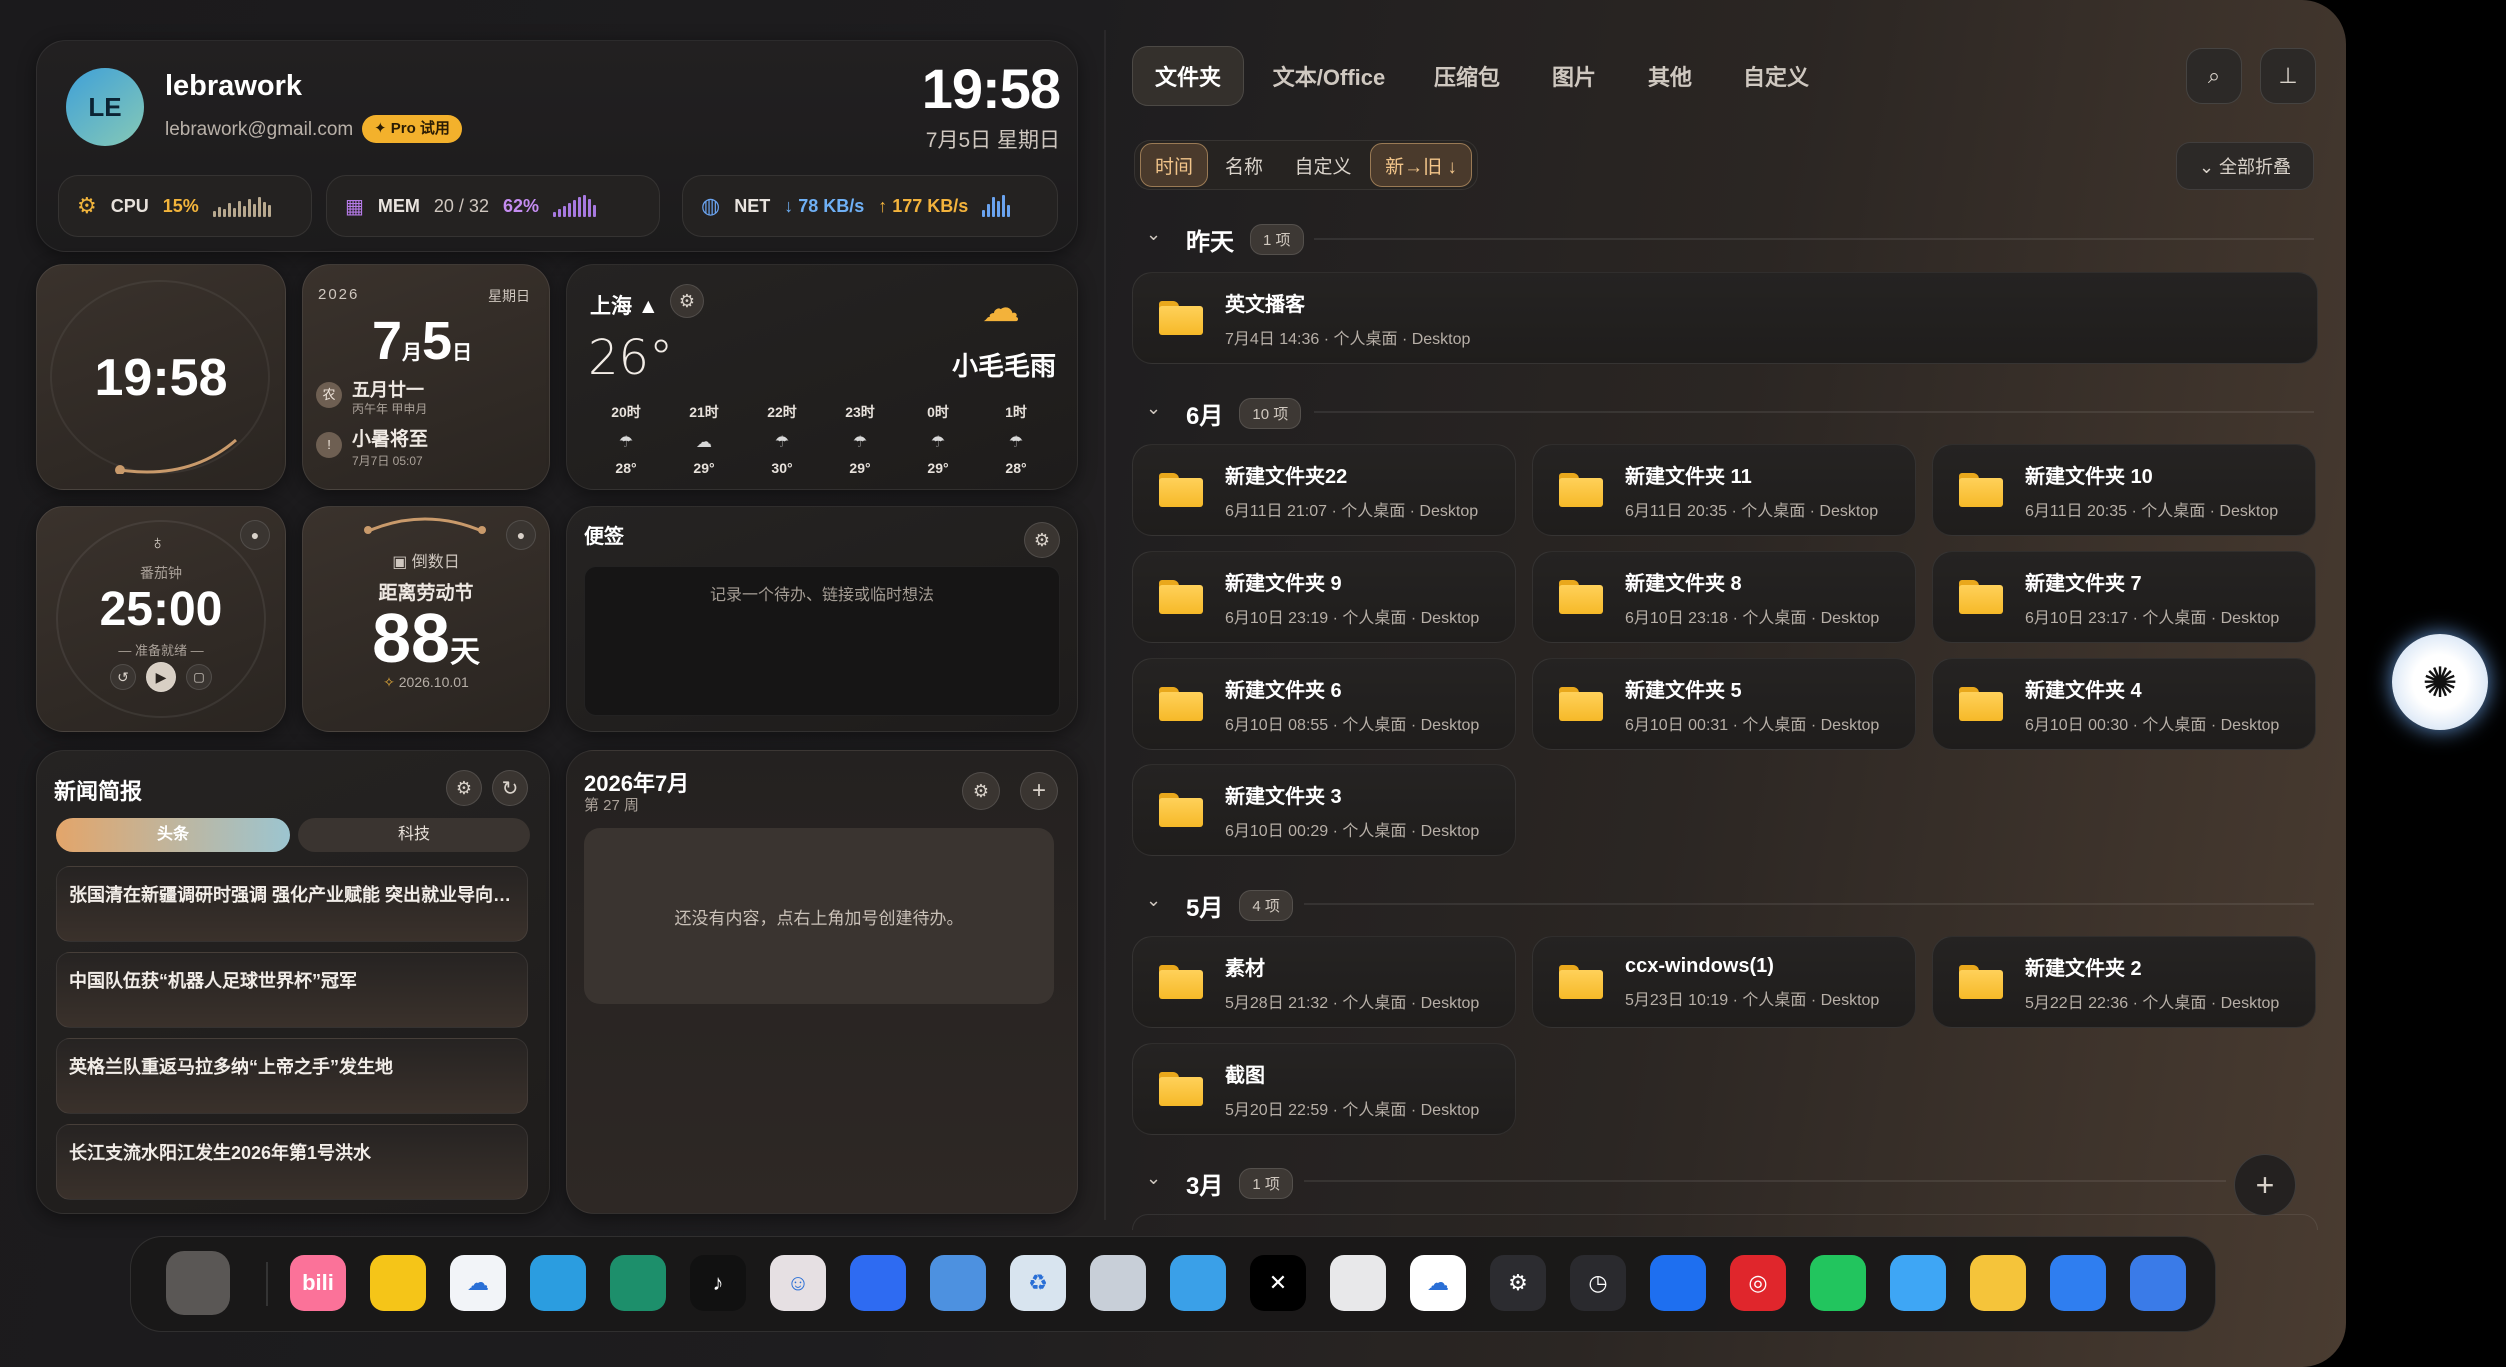 Image resolution: width=2506 pixels, height=1367 pixels. What do you see at coordinates (1838, 1283) in the screenshot?
I see `wechat-icon` at bounding box center [1838, 1283].